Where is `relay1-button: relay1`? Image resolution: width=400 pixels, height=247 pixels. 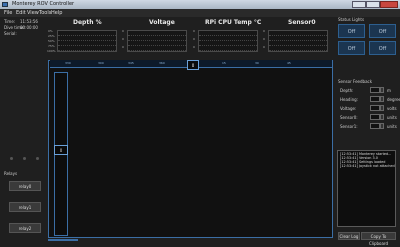
relay1-button: relay1 is located at coordinates (25, 207).